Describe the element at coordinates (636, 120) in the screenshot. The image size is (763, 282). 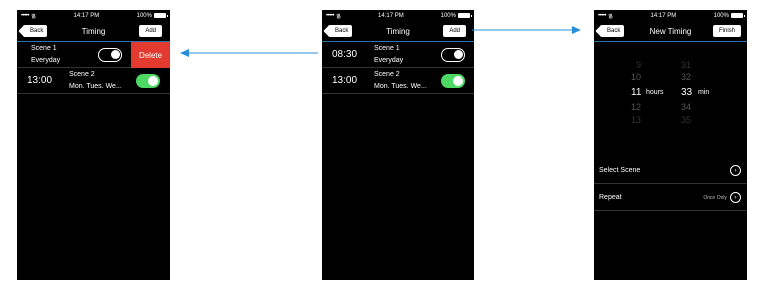
I see `picker-hour-option: 13` at that location.